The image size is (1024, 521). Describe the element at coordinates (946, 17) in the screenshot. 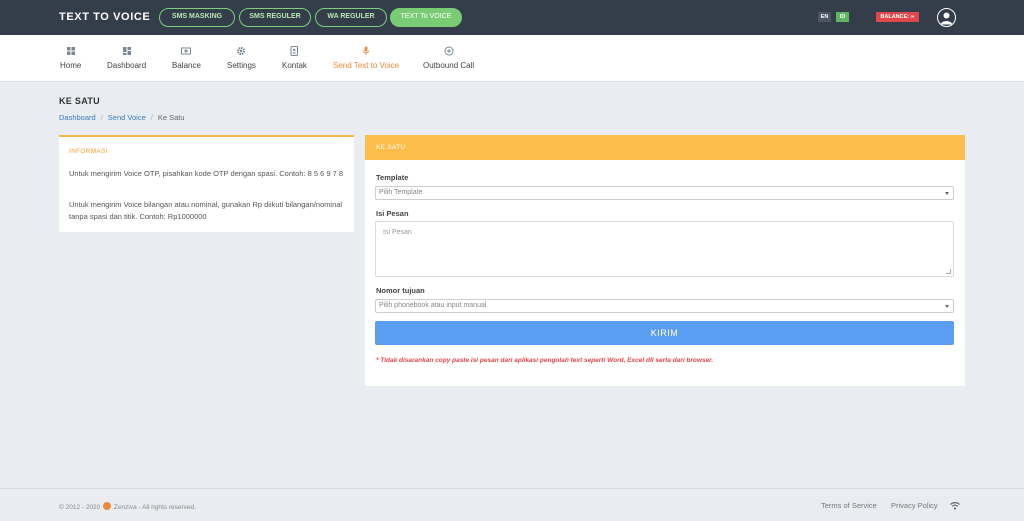

I see `user-avatar-icon` at that location.